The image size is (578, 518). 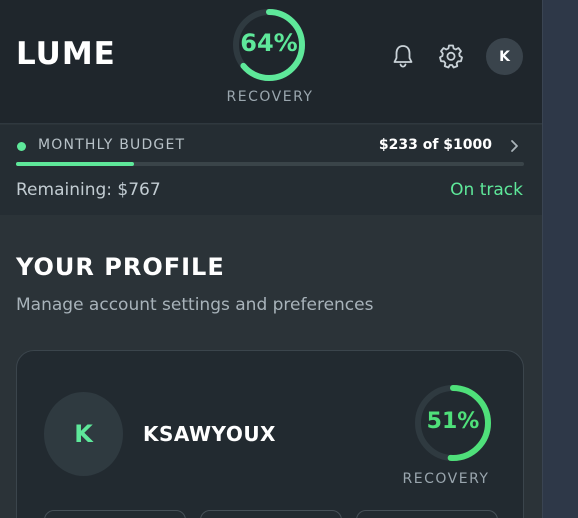 I want to click on profile-recovery-percent: 51%, so click(x=453, y=421).